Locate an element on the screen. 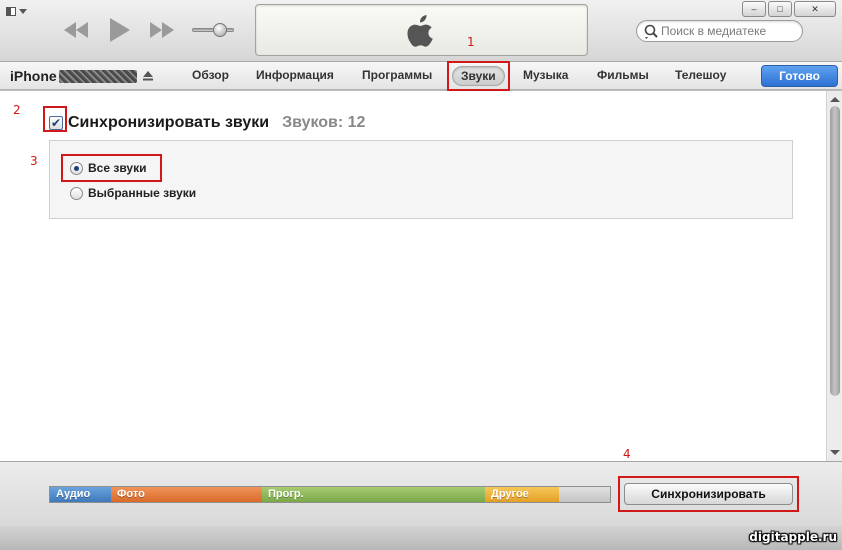 The height and width of the screenshot is (550, 842). next-icon is located at coordinates (162, 30).